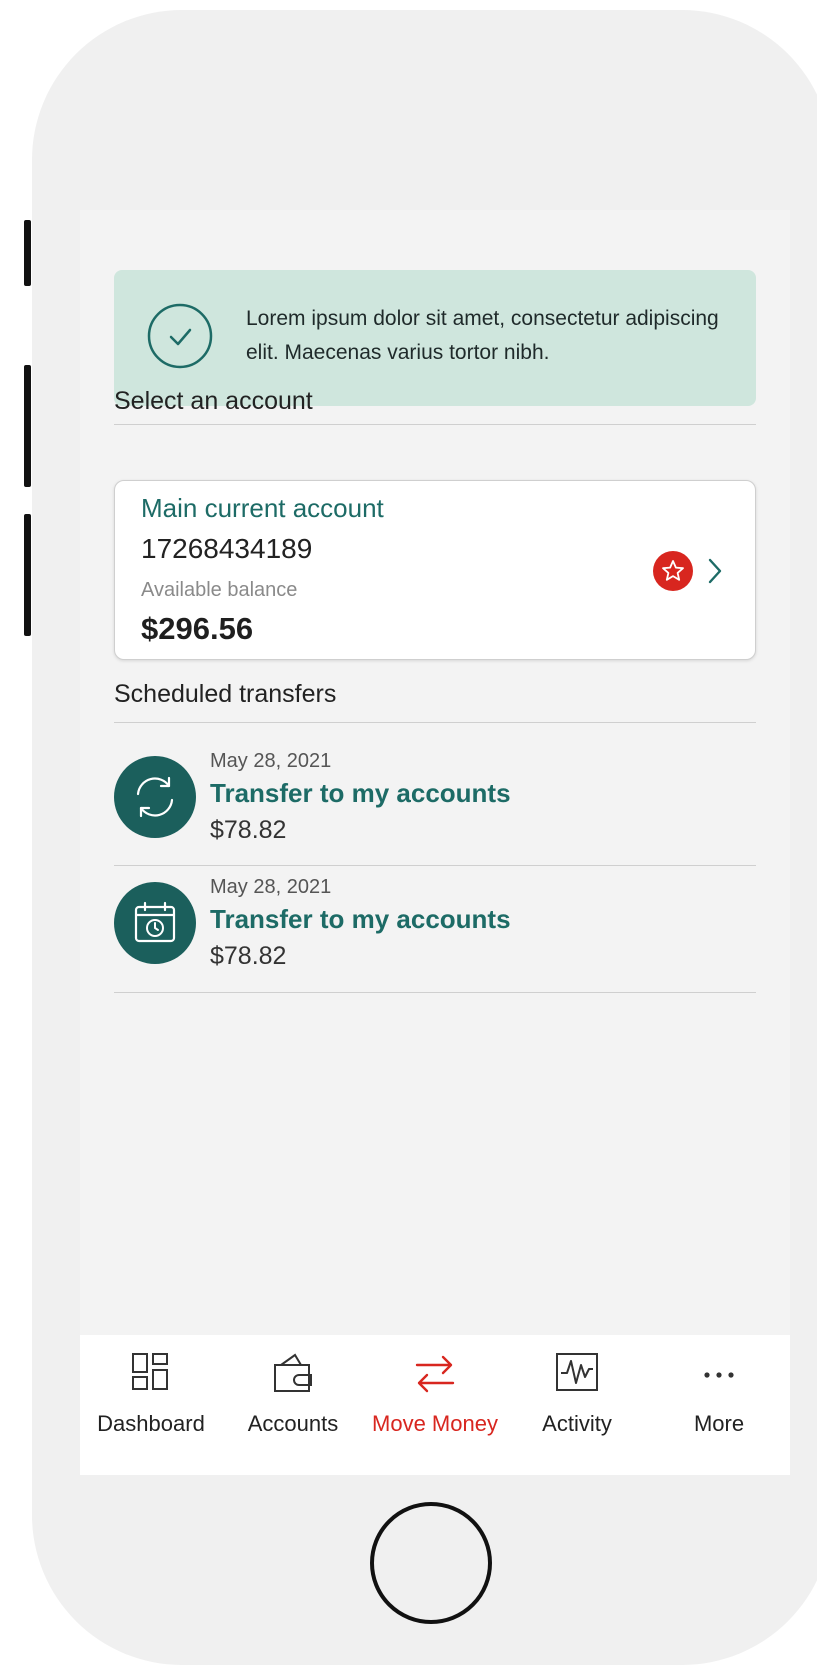  I want to click on calendar-clock-icon, so click(155, 922).